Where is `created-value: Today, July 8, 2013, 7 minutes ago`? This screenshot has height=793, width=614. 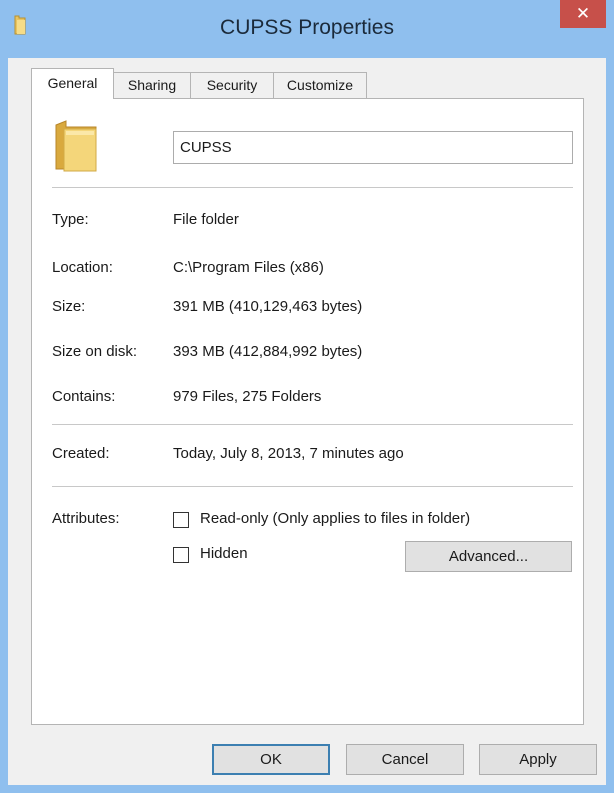 created-value: Today, July 8, 2013, 7 minutes ago is located at coordinates (288, 453).